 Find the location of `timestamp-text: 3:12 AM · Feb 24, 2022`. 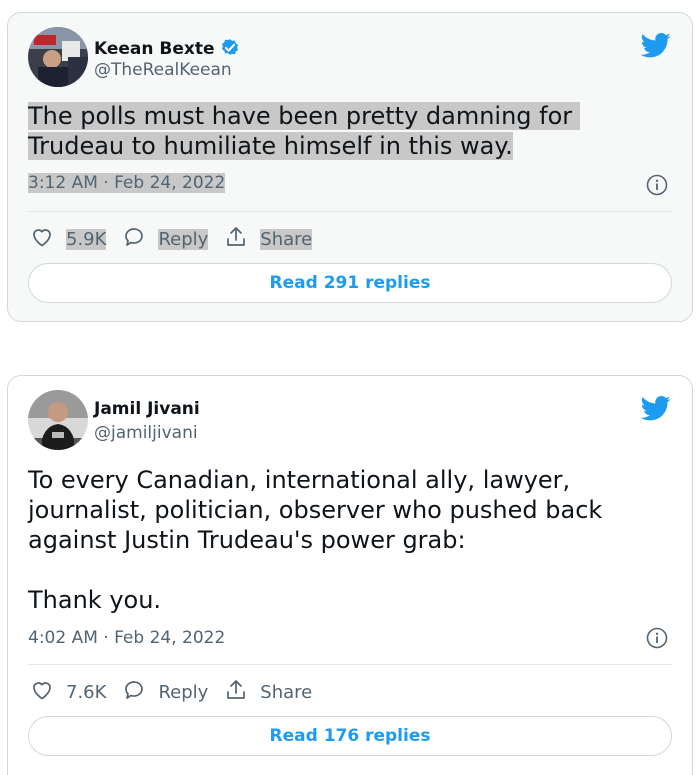

timestamp-text: 3:12 AM · Feb 24, 2022 is located at coordinates (127, 183).